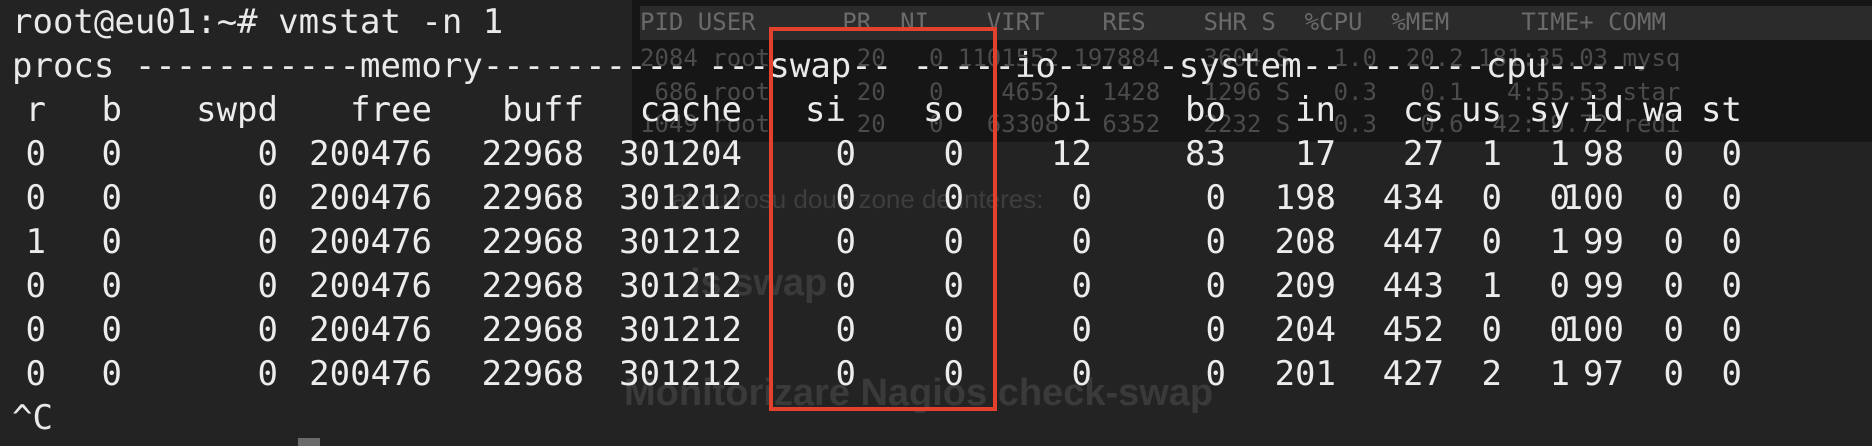 Image resolution: width=1872 pixels, height=446 pixels. I want to click on cell-in: 209, so click(1305, 286).